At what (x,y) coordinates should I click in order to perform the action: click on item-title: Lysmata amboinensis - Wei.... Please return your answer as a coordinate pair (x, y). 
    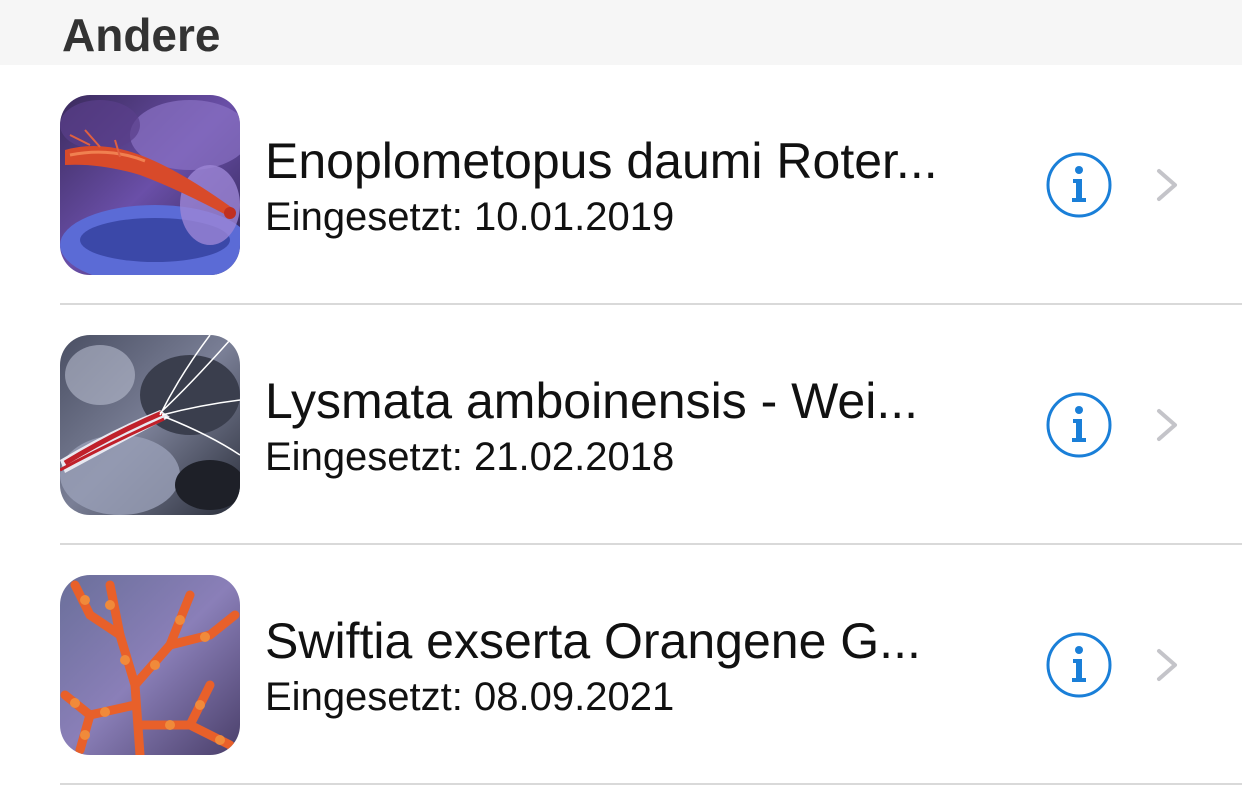
    Looking at the image, I should click on (592, 401).